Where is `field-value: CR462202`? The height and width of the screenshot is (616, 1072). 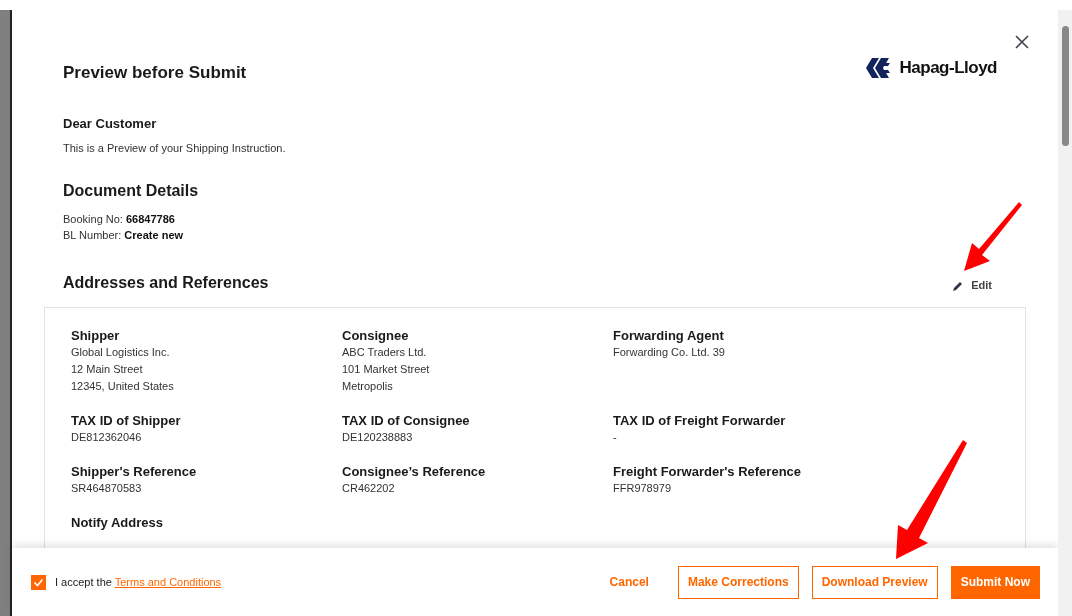 field-value: CR462202 is located at coordinates (369, 488).